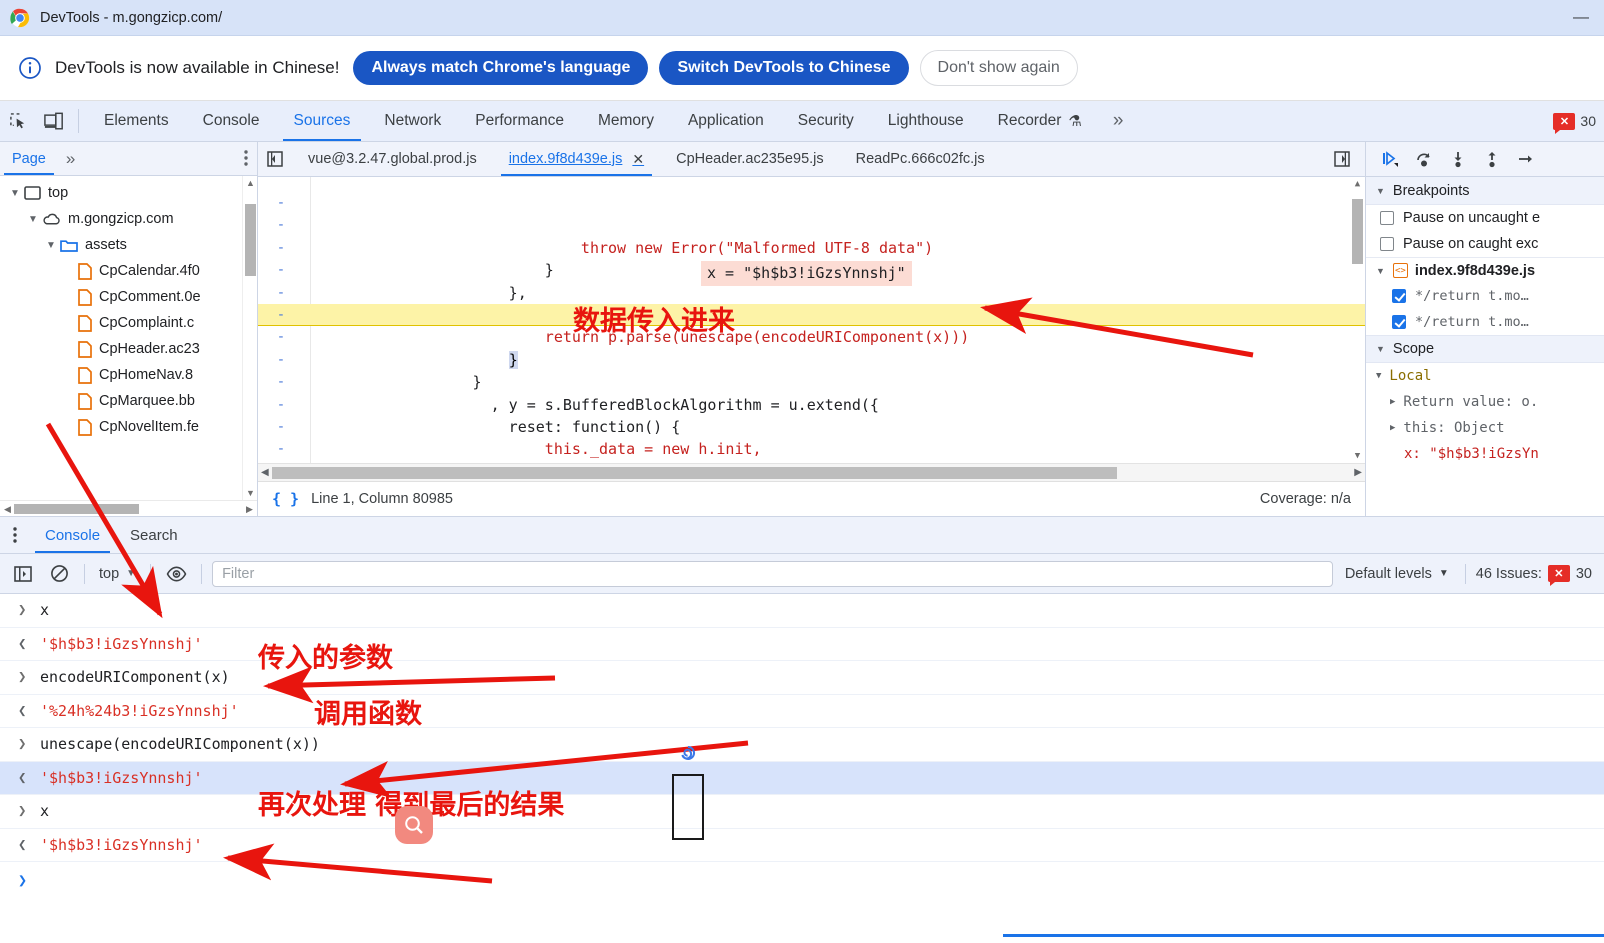  Describe the element at coordinates (246, 160) in the screenshot. I see `navigator-more-options-icon` at that location.